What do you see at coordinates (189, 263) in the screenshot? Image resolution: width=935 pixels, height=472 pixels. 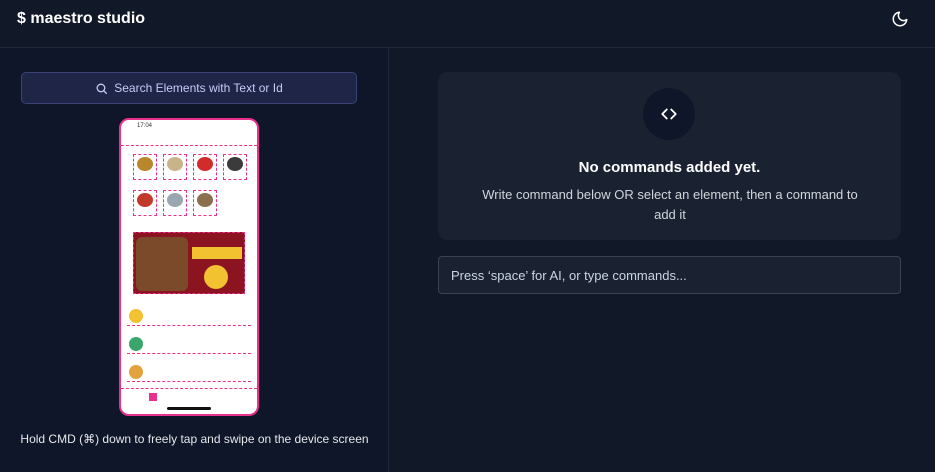 I see `device-promo-banner` at bounding box center [189, 263].